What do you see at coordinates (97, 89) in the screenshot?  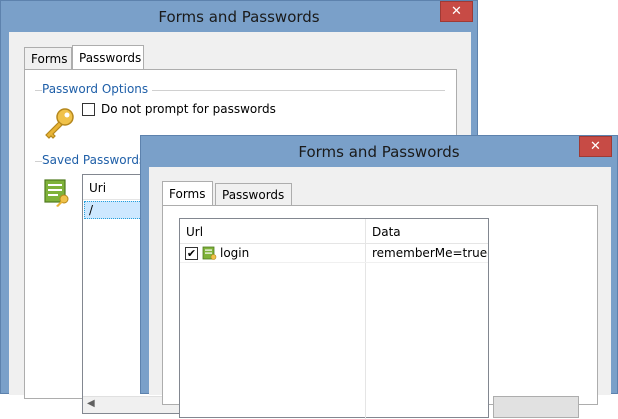 I see `password-options-heading: Password Options` at bounding box center [97, 89].